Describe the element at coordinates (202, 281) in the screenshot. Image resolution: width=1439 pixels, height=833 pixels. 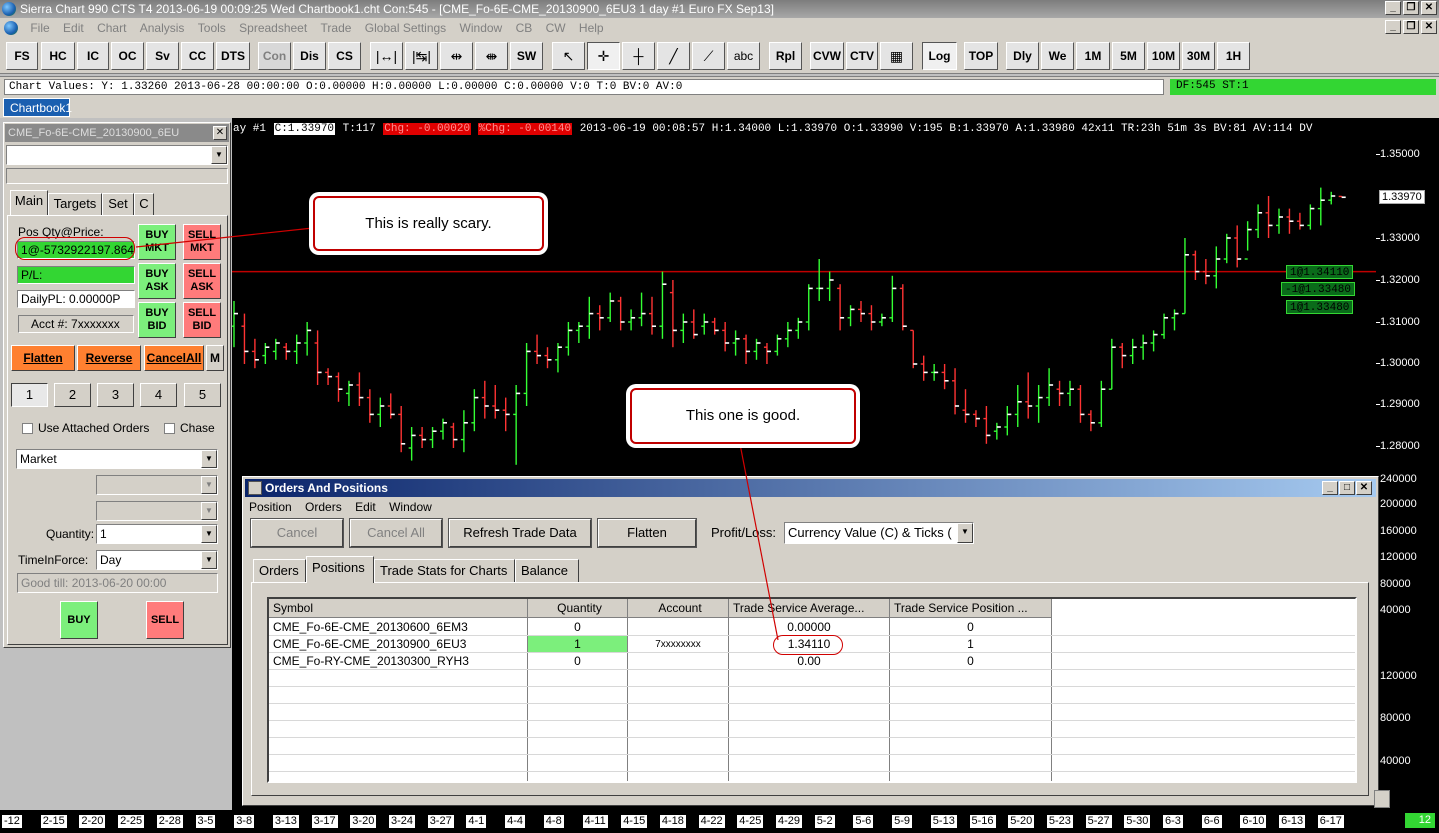
I see `sell-ask-button: SELL ASK` at that location.